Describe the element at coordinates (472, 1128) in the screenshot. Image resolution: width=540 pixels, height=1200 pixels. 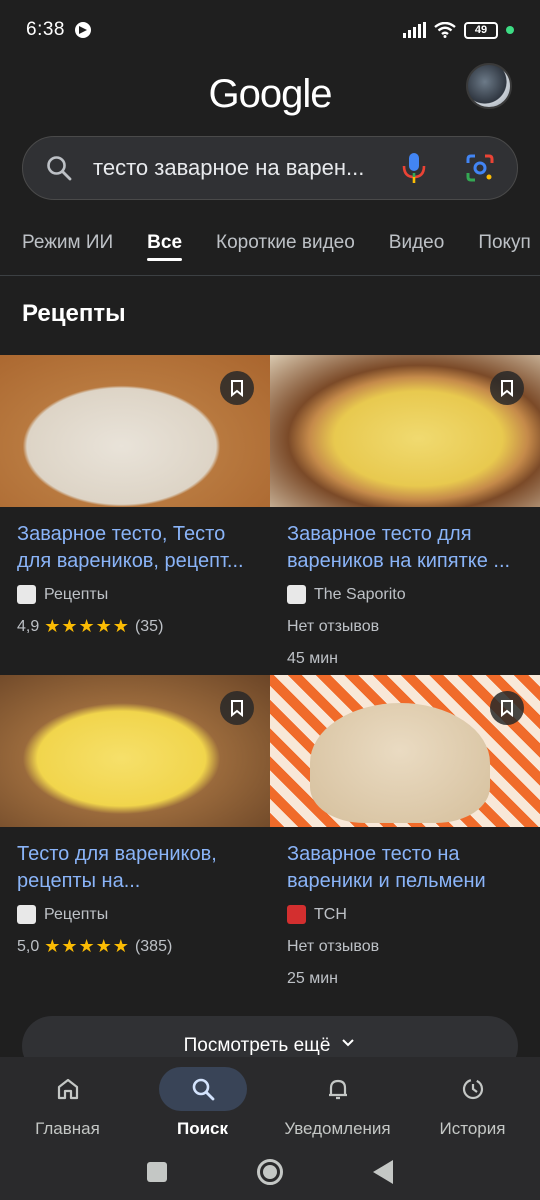
I see `nav-label: История` at that location.